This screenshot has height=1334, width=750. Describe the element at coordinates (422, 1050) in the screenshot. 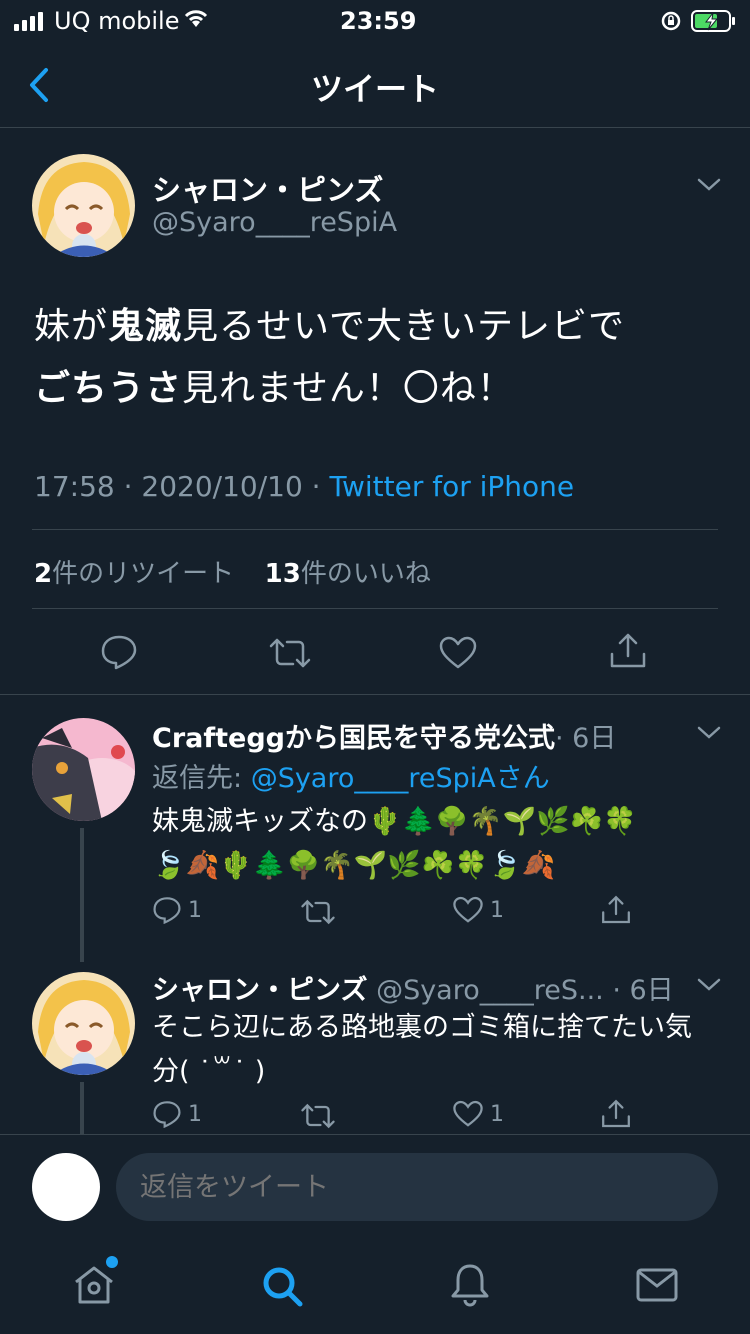

I see `reply-text: そこら辺にある路地裏のゴミ箱に捨てたい気 分( ˙꒳˙ )` at that location.